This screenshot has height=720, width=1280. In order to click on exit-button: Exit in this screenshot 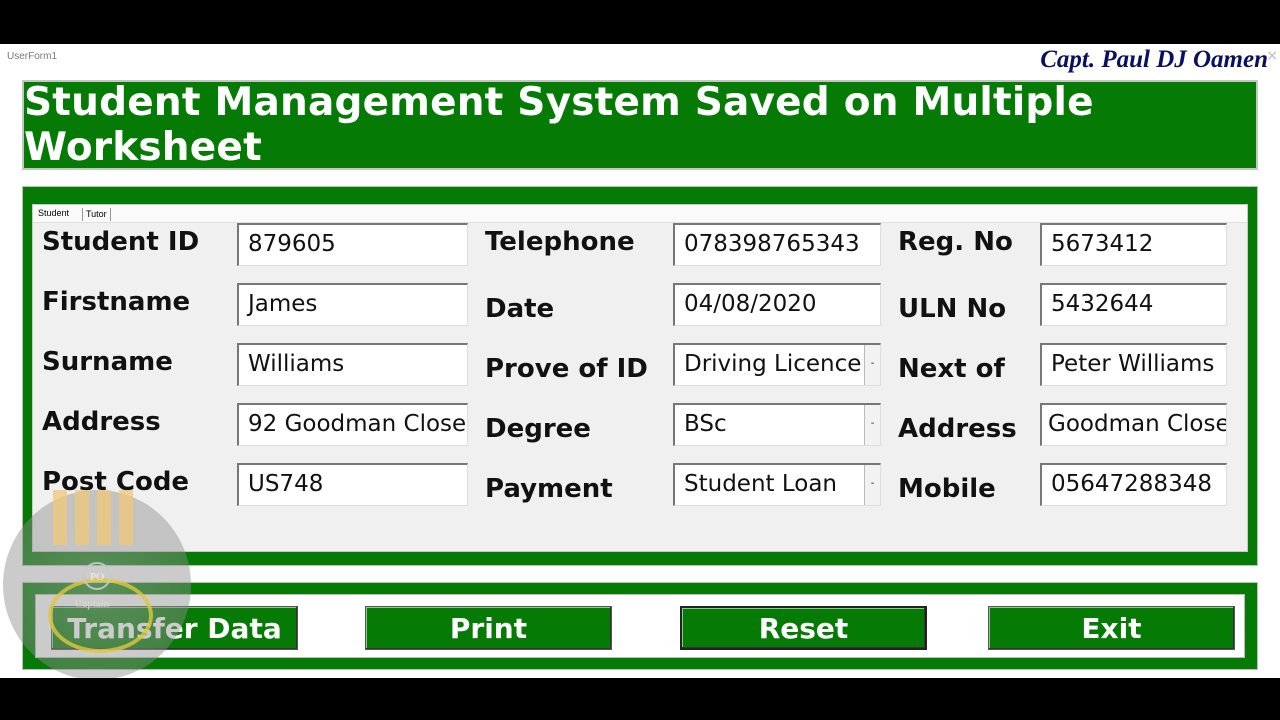, I will do `click(1111, 628)`.